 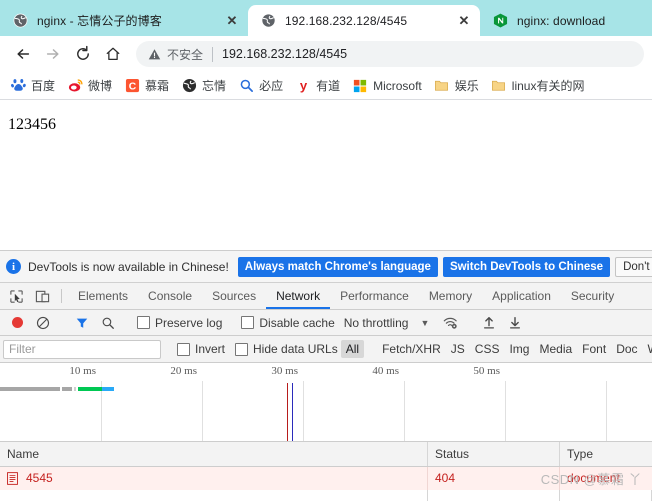 What do you see at coordinates (521, 296) in the screenshot?
I see `tab-application: Application` at bounding box center [521, 296].